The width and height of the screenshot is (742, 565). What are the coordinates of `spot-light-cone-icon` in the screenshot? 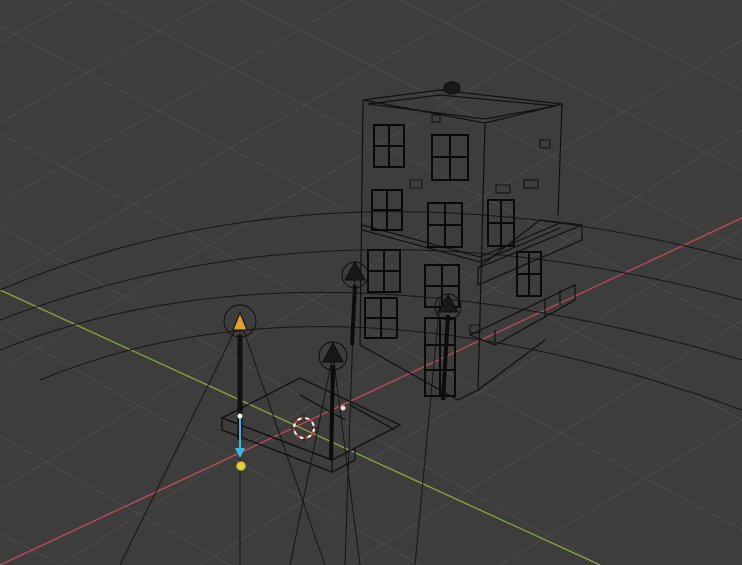 It's located at (240, 321).